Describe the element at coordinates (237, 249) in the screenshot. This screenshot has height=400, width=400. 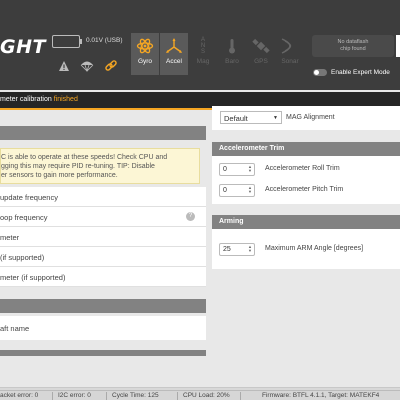
I see `arm-angle-input: 25 ▲ ▼` at that location.